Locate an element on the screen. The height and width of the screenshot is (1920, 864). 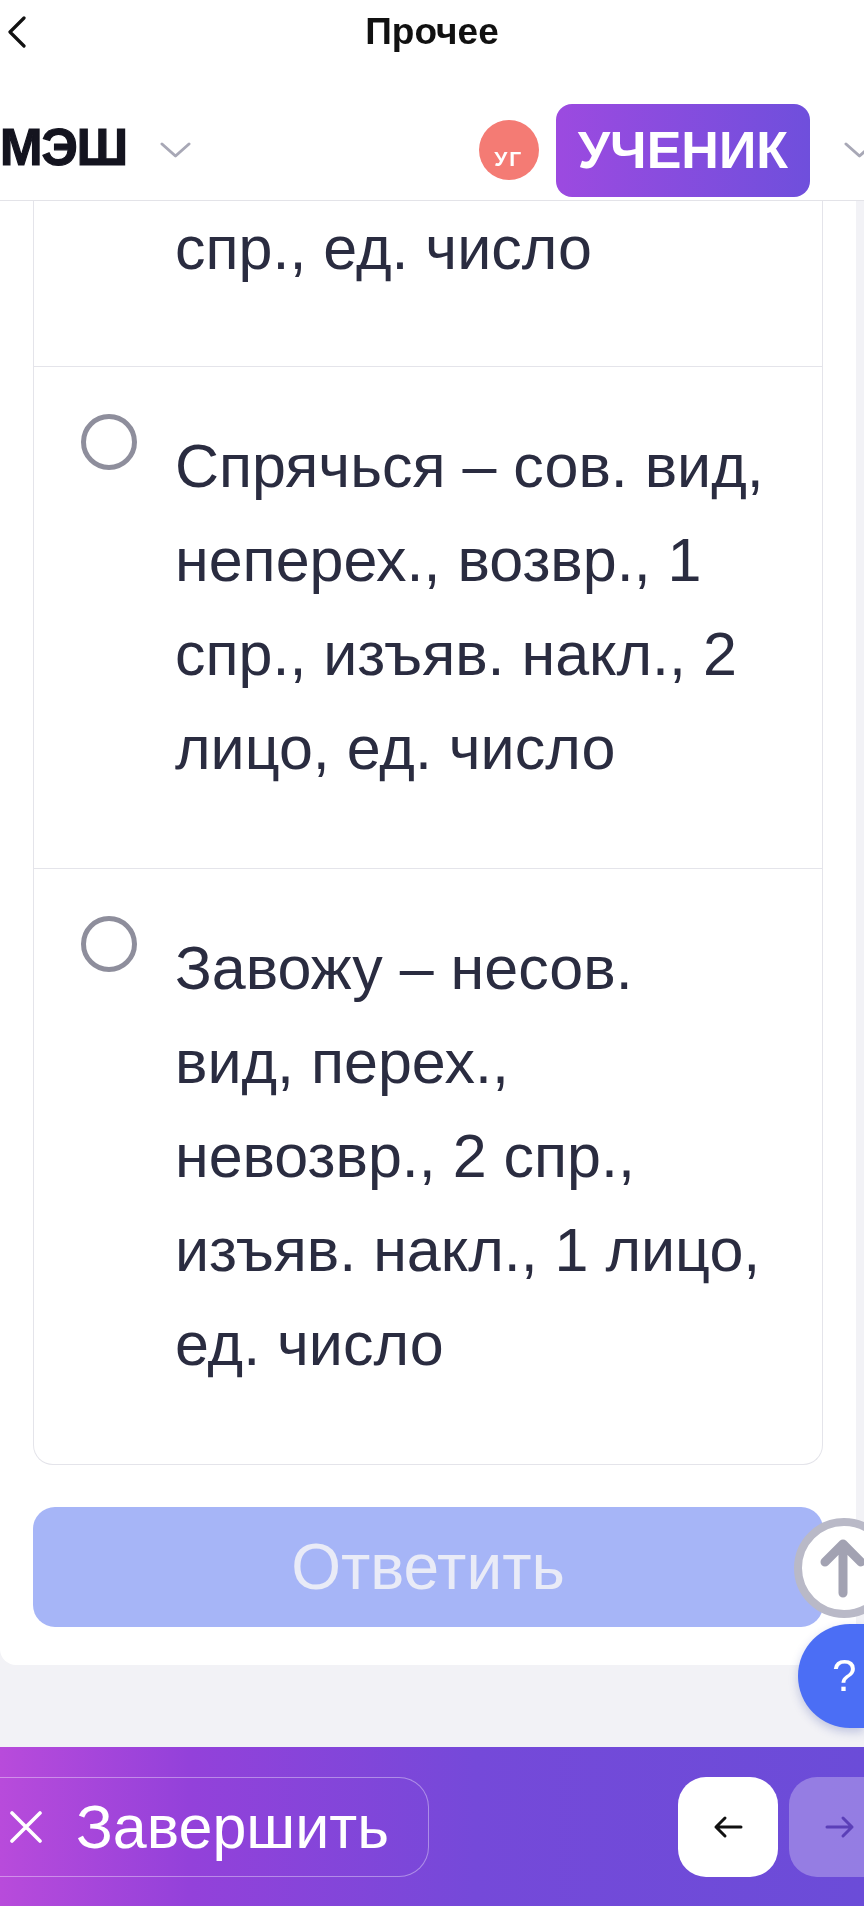
previous-button is located at coordinates (728, 1826).